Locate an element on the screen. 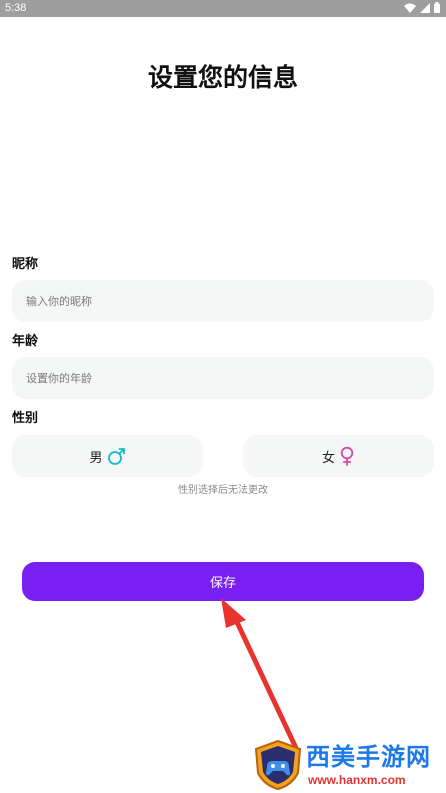 The height and width of the screenshot is (793, 446). age-input is located at coordinates (223, 378).